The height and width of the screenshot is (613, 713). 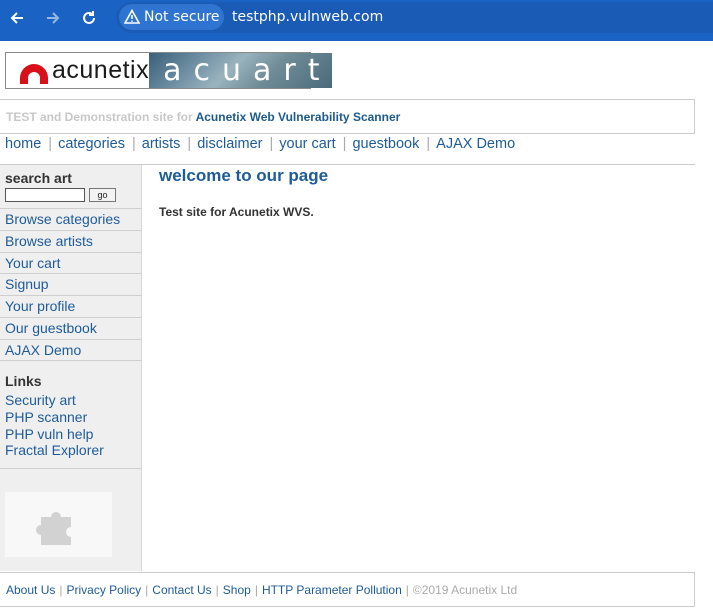 What do you see at coordinates (103, 590) in the screenshot?
I see `footer-privacy-policy: Privacy Policy` at bounding box center [103, 590].